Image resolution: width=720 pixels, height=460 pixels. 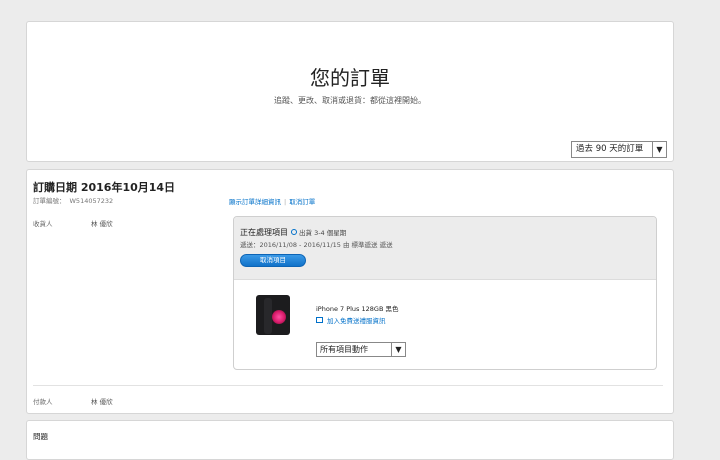 What do you see at coordinates (43, 402) in the screenshot?
I see `payer-label: 付款人` at bounding box center [43, 402].